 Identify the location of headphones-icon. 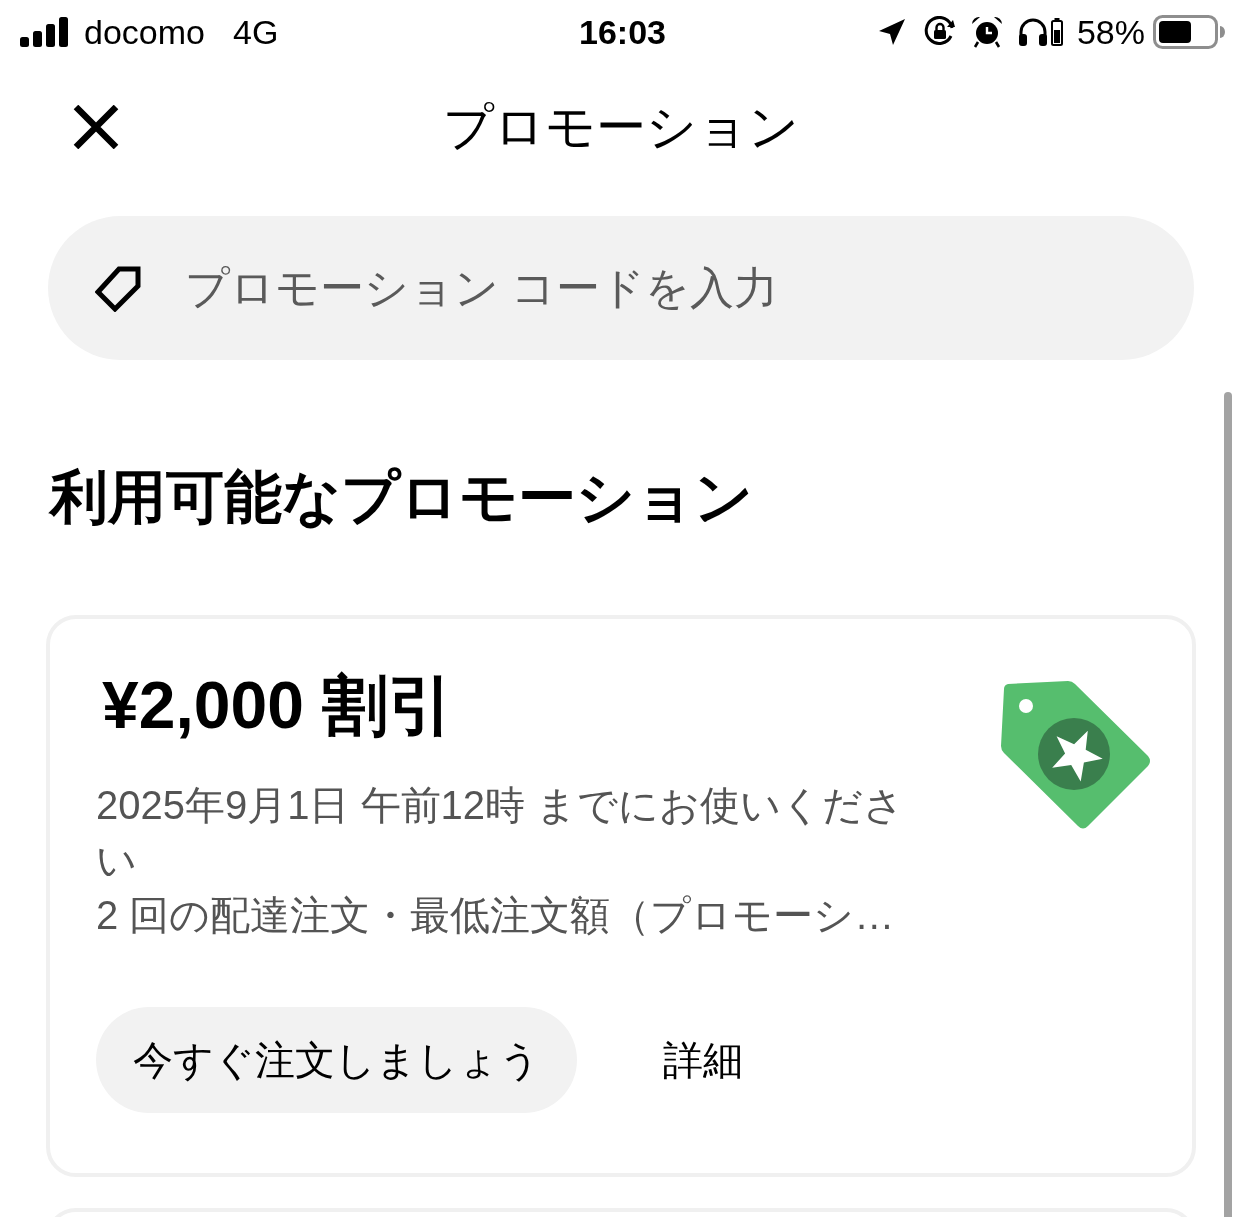
(1032, 32).